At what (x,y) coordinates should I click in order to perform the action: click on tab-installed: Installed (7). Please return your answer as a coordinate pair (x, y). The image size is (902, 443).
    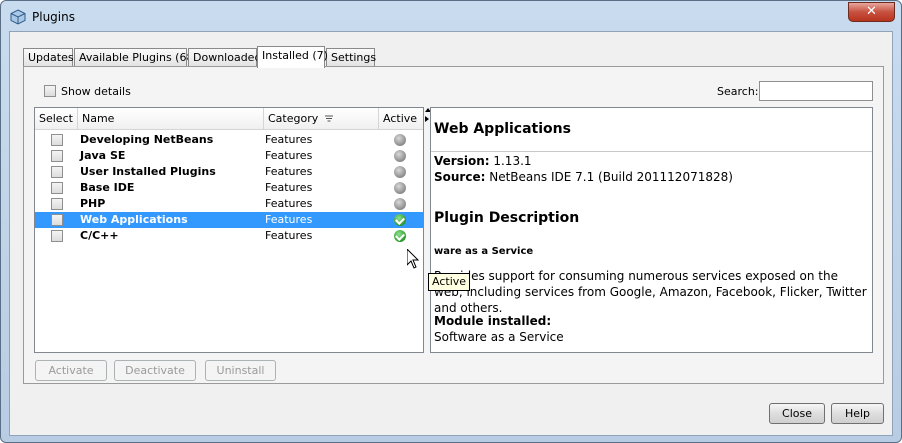
    Looking at the image, I should click on (292, 57).